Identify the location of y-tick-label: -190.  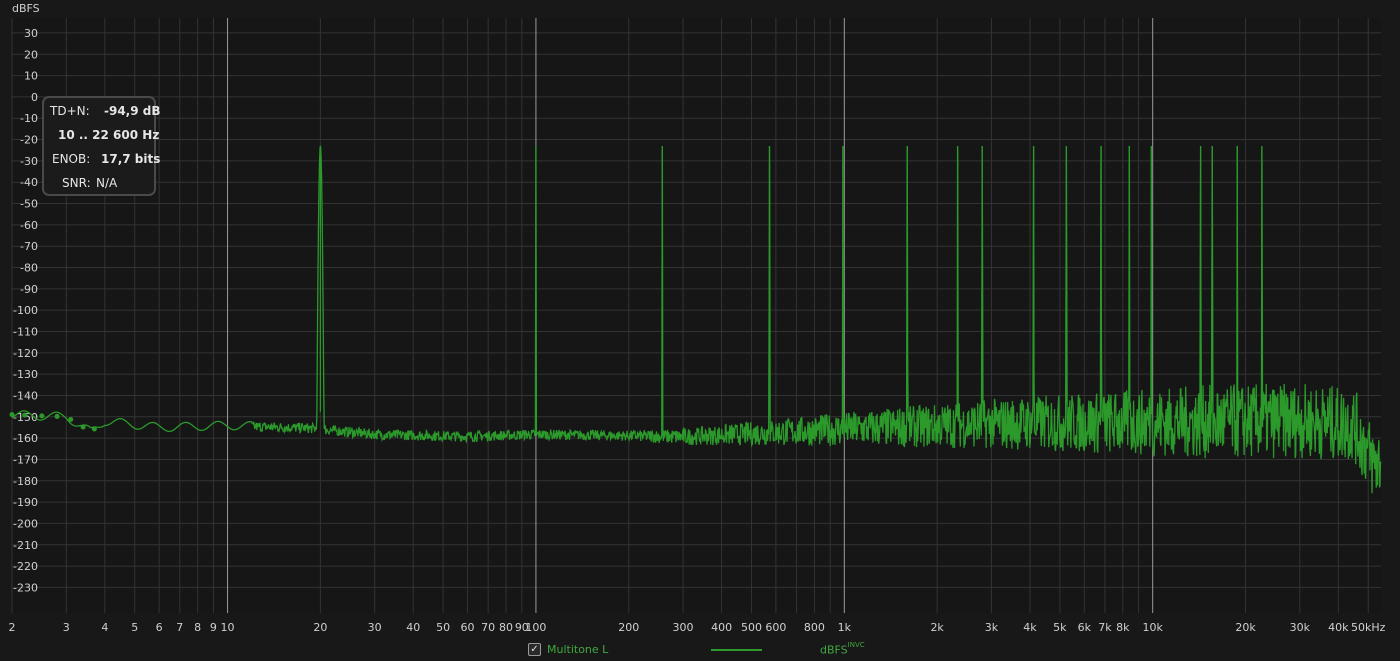
(25, 502).